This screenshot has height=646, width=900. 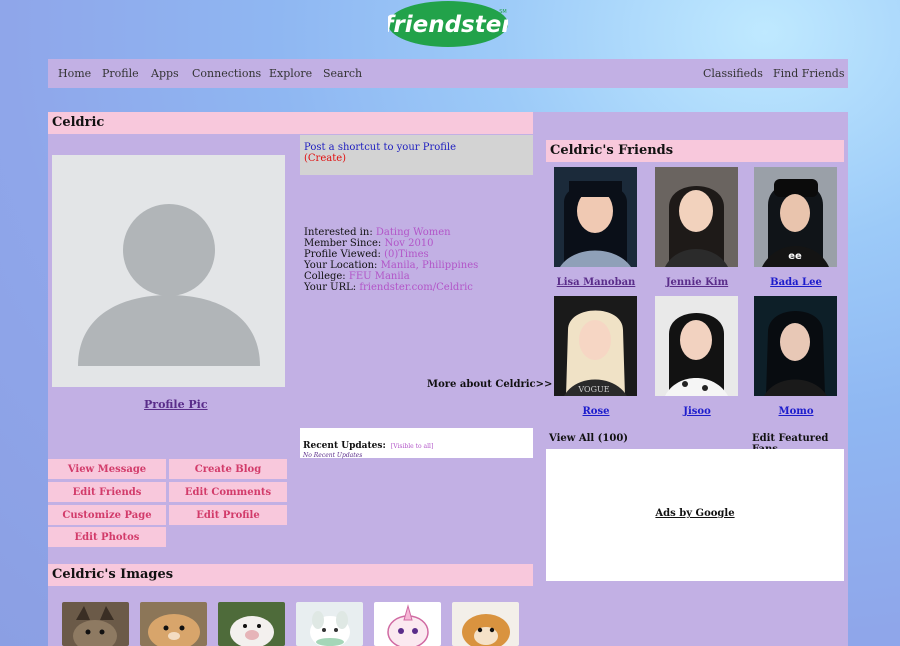 What do you see at coordinates (795, 217) in the screenshot?
I see `friend-photo-bada: ee` at bounding box center [795, 217].